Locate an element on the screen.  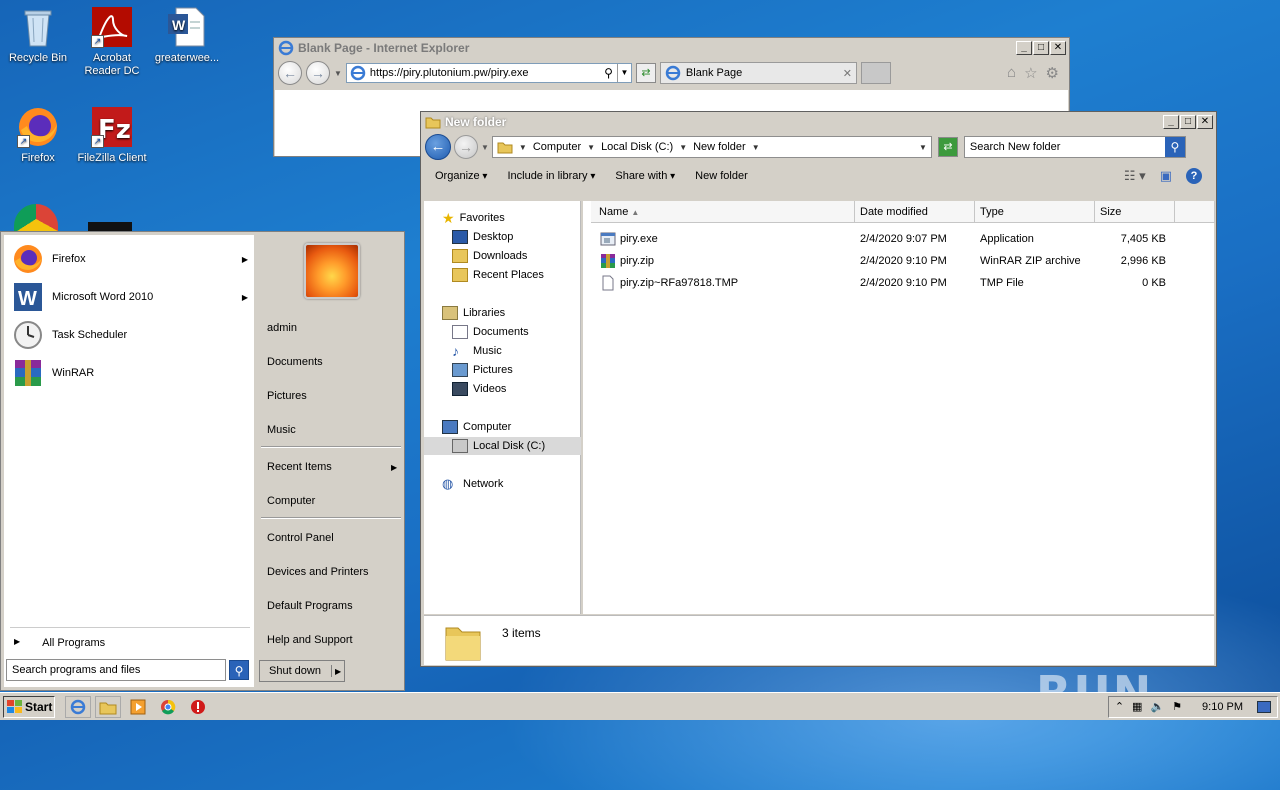
help-icon: ? is located at coordinates (1194, 176).